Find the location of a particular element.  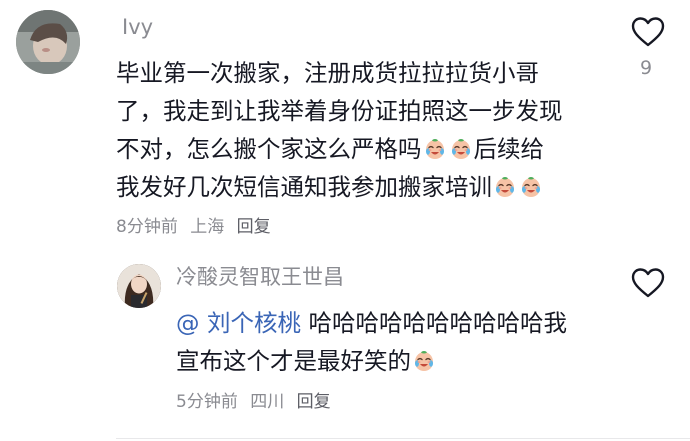

comment-line-1: 毕业第一次搬家，注册成货拉拉拉货小哥 is located at coordinates (327, 73).